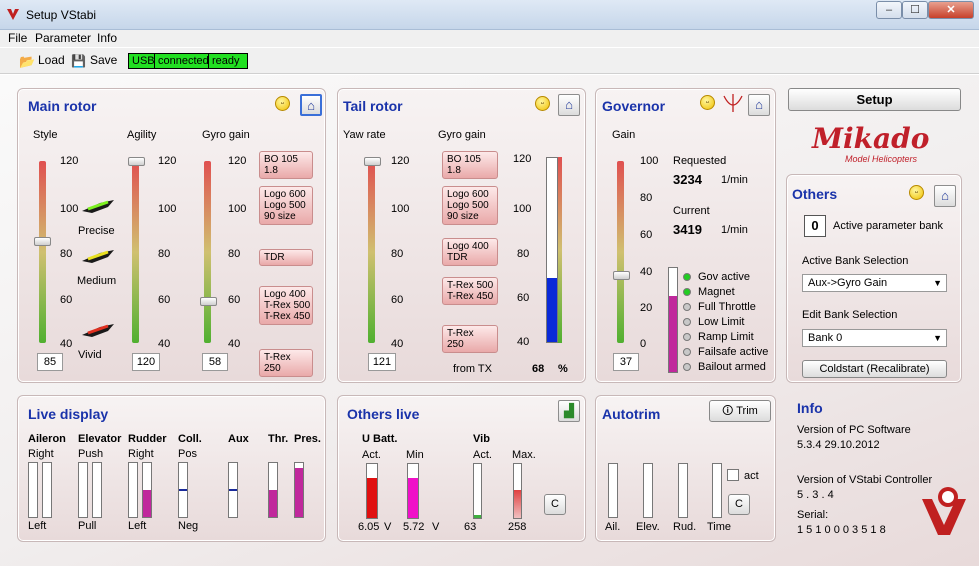 This screenshot has height=566, width=979. What do you see at coordinates (42, 252) in the screenshot?
I see `style-slider-track` at bounding box center [42, 252].